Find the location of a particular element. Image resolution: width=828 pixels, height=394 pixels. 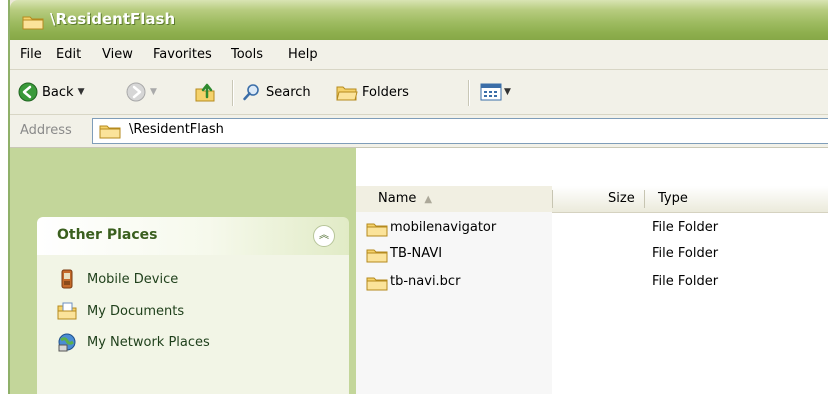

file-row: tb-navi.bcr File Folder is located at coordinates (592, 283).